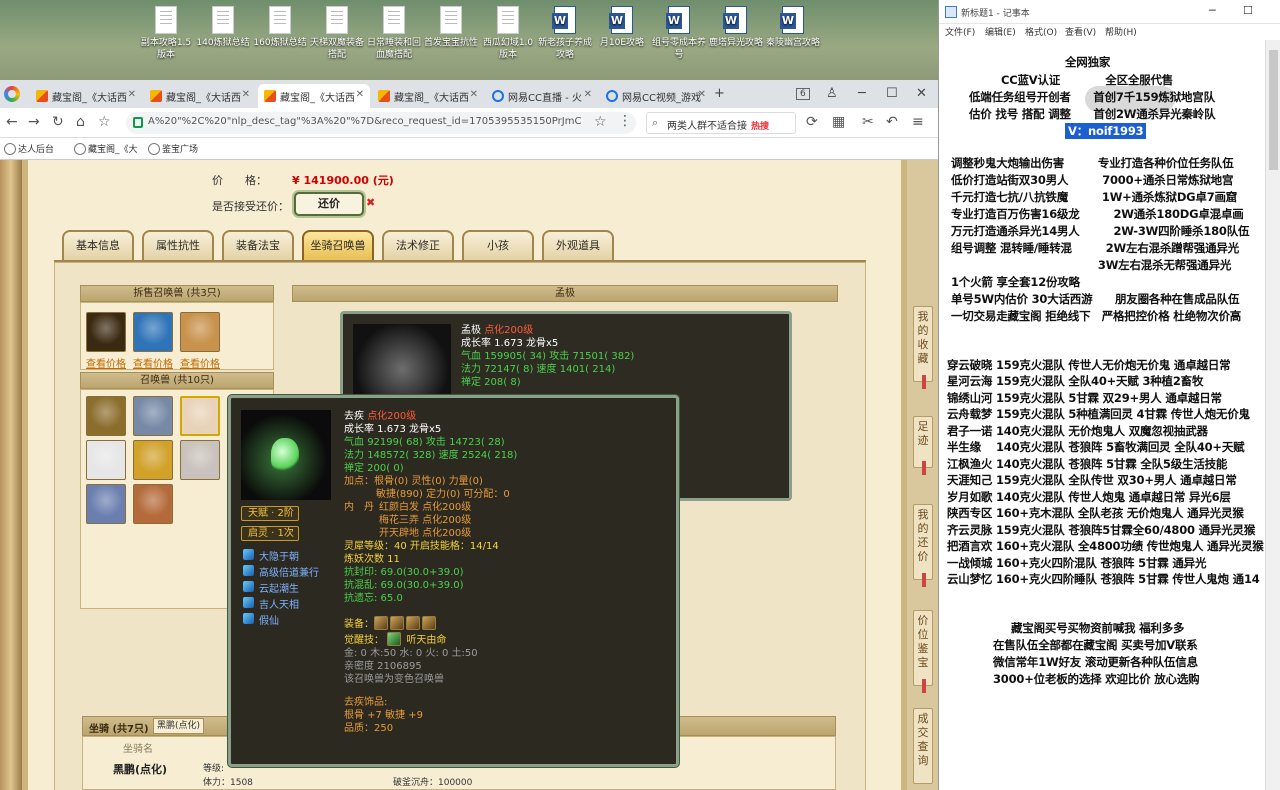 The height and width of the screenshot is (790, 1280). Describe the element at coordinates (565, 33) in the screenshot. I see `desktop-word-icon: W 新老孩子养成攻略` at that location.